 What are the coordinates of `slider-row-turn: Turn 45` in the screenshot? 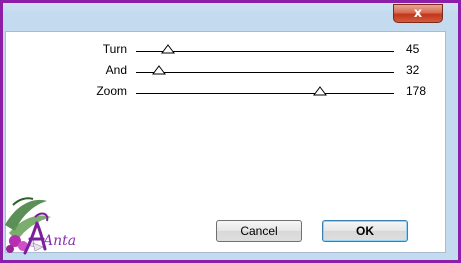 It's located at (226, 49).